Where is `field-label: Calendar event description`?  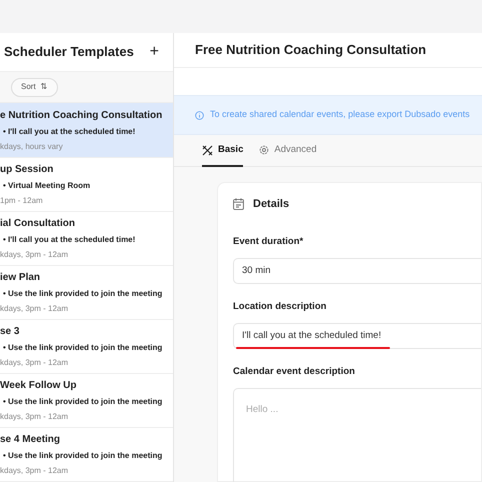
field-label: Calendar event description is located at coordinates (294, 372).